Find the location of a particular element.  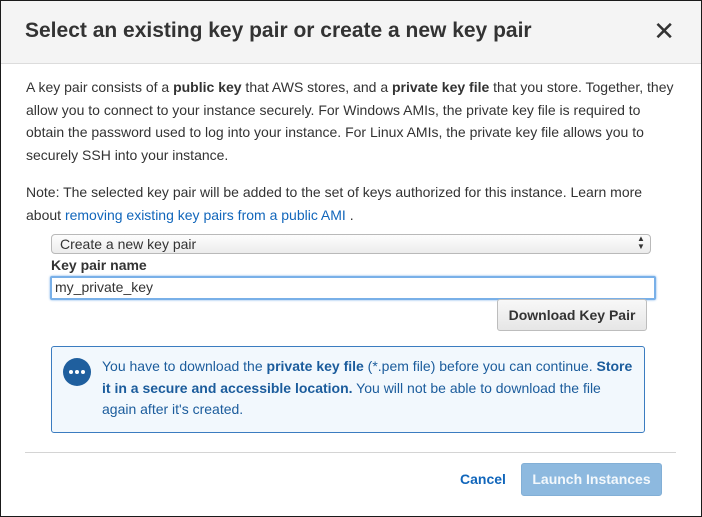

key-pair-name-value: my_private_key is located at coordinates (104, 287).